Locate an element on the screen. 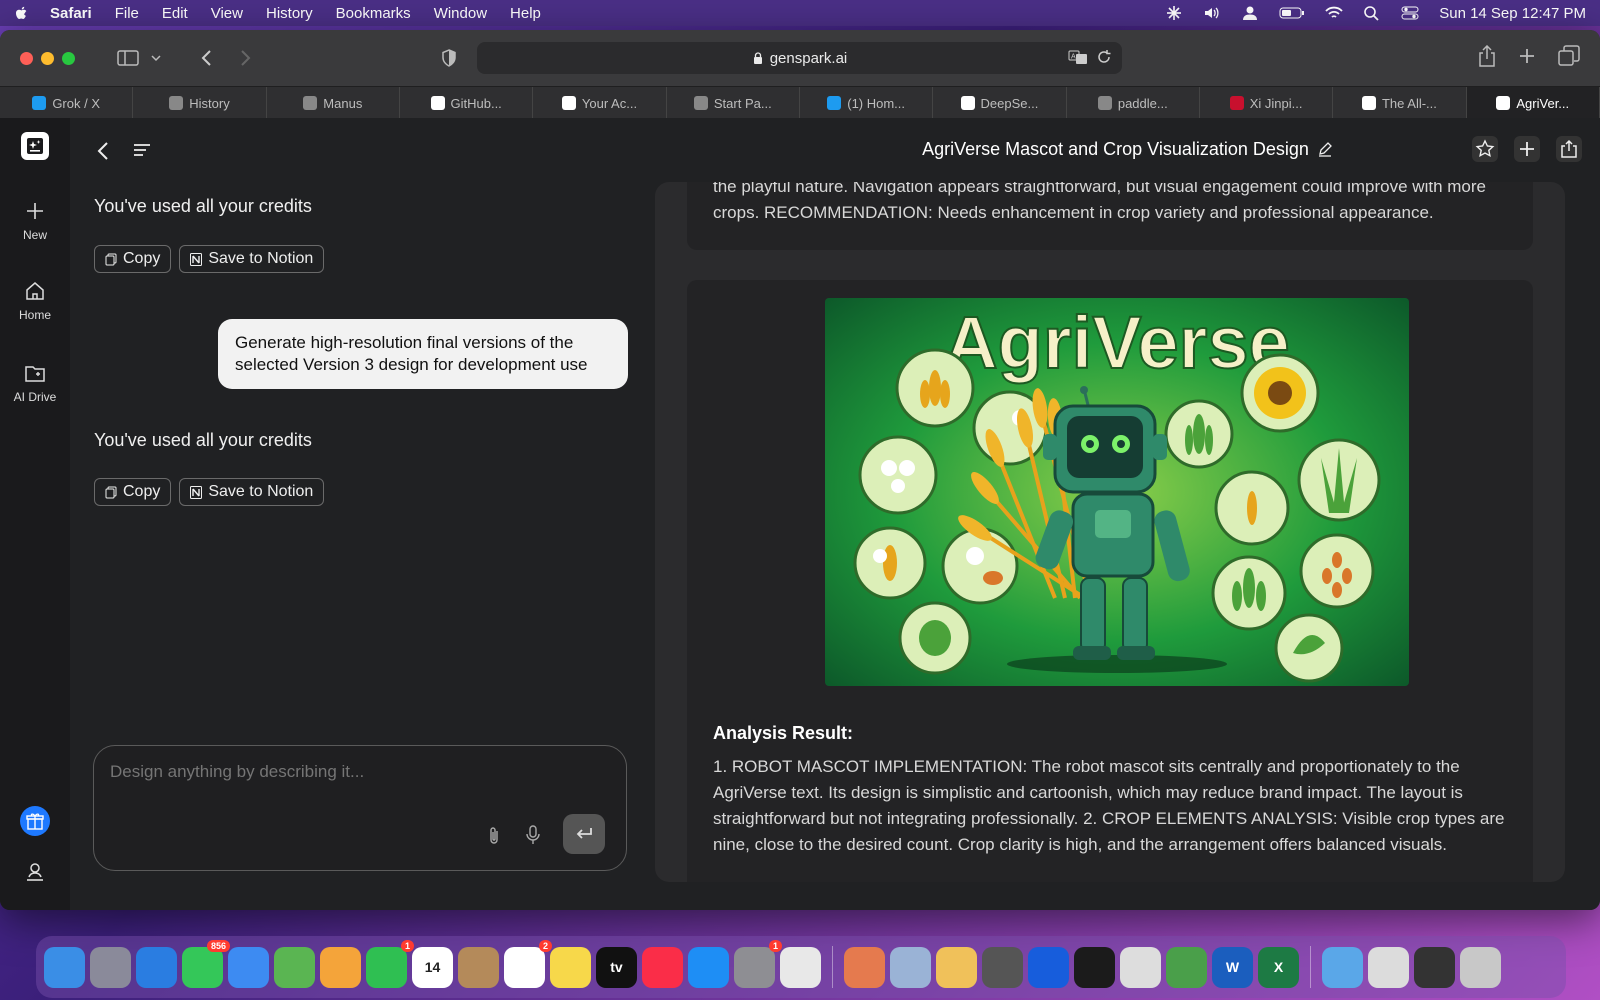 The height and width of the screenshot is (1000, 1600). menu-icon is located at coordinates (142, 151).